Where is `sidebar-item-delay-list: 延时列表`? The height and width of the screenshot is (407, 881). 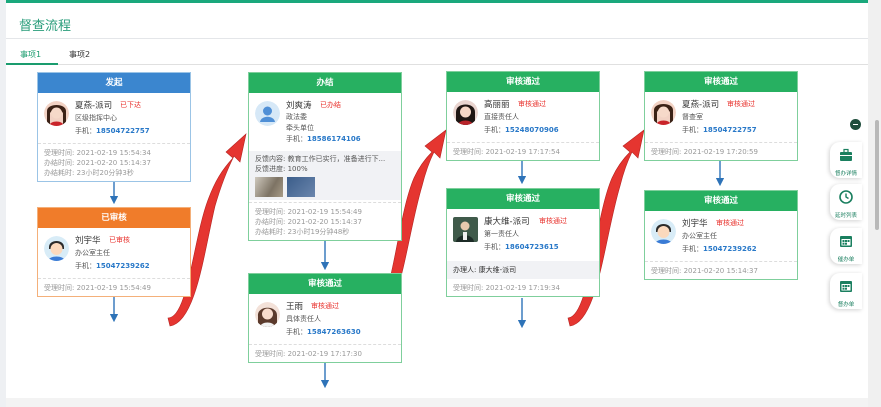
sidebar-item-delay-list: 延时列表 is located at coordinates (846, 202).